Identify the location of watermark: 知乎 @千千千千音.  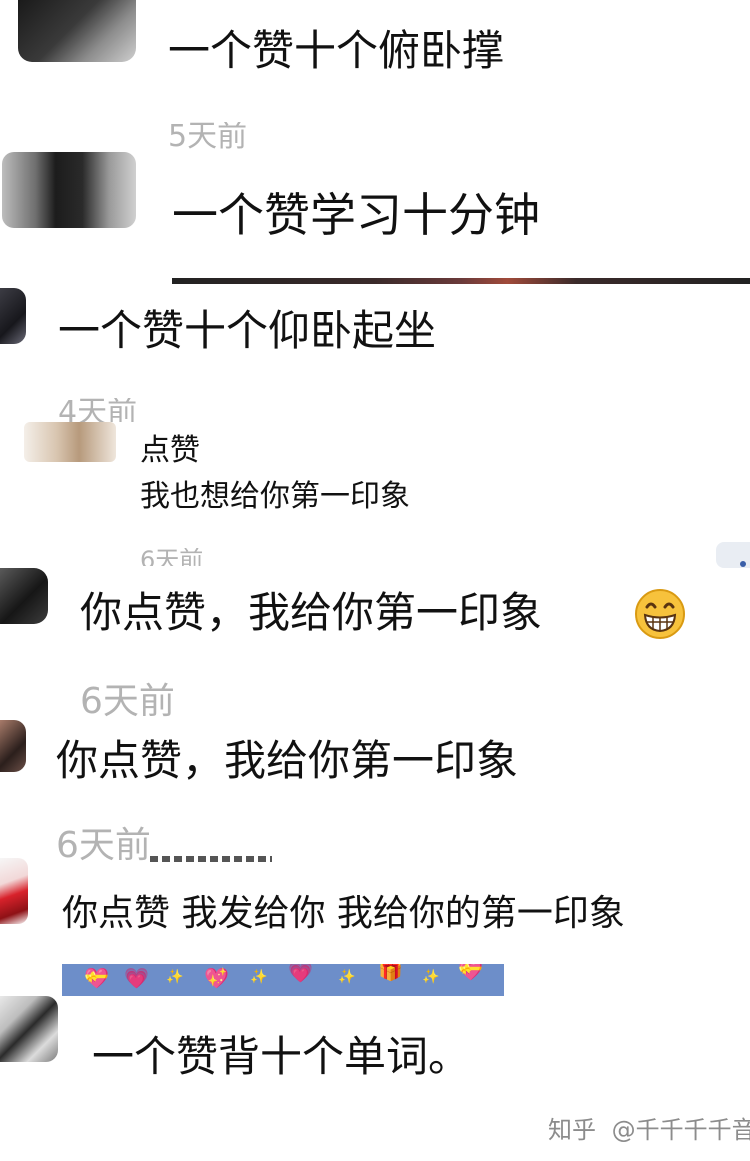
(649, 1130).